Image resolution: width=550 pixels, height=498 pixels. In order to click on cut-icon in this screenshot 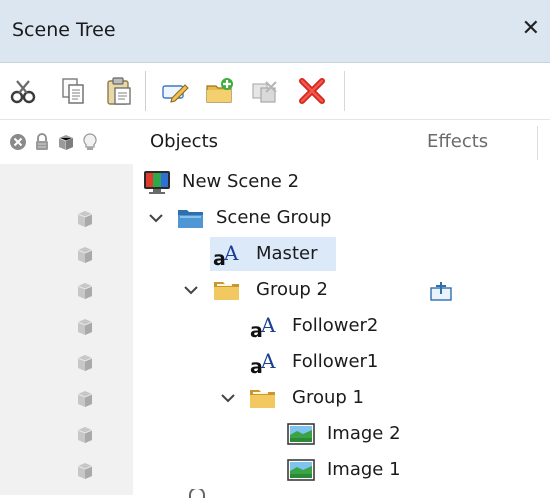, I will do `click(23, 92)`.